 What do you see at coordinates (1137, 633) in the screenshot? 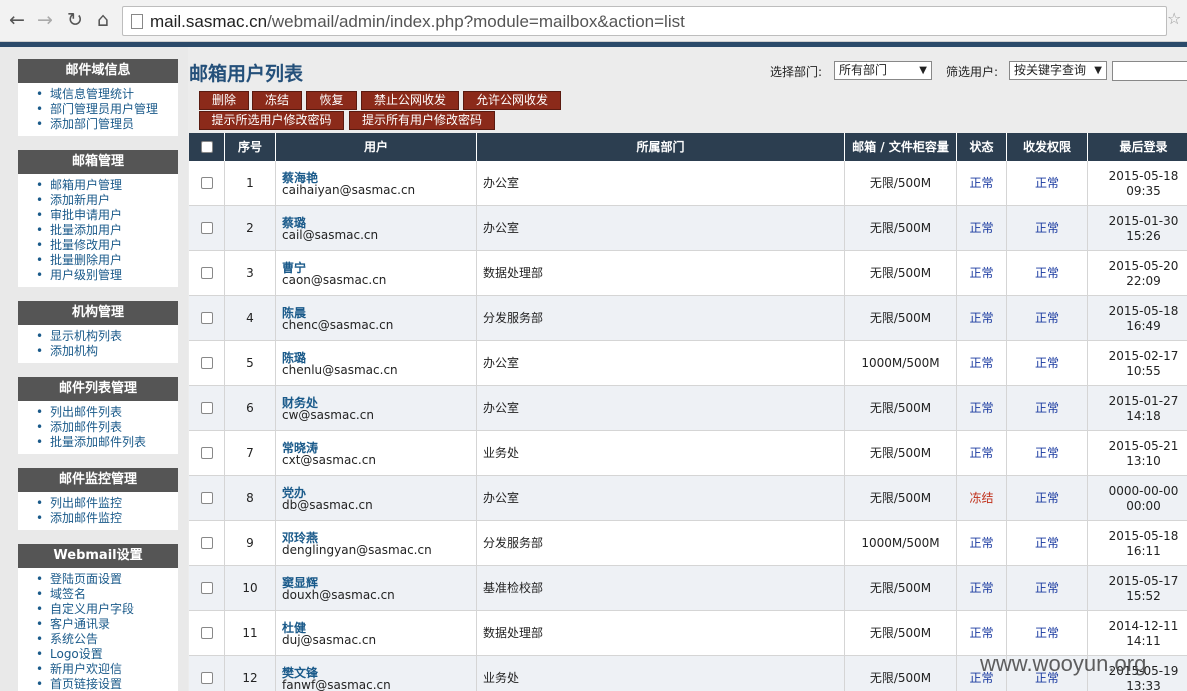
I see `user-last-login: 2014-12-11 14:11` at bounding box center [1137, 633].